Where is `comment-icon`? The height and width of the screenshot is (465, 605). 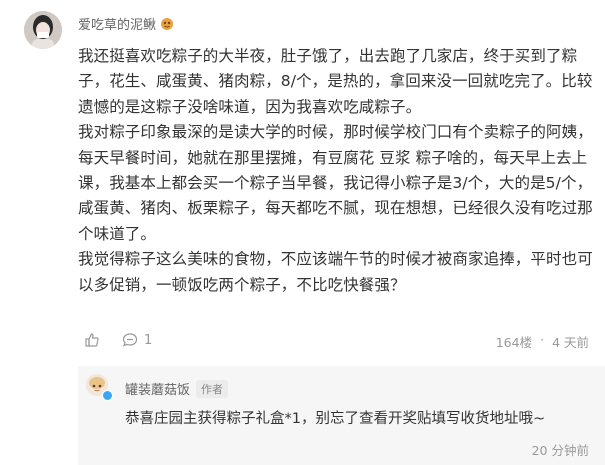 comment-icon is located at coordinates (130, 340).